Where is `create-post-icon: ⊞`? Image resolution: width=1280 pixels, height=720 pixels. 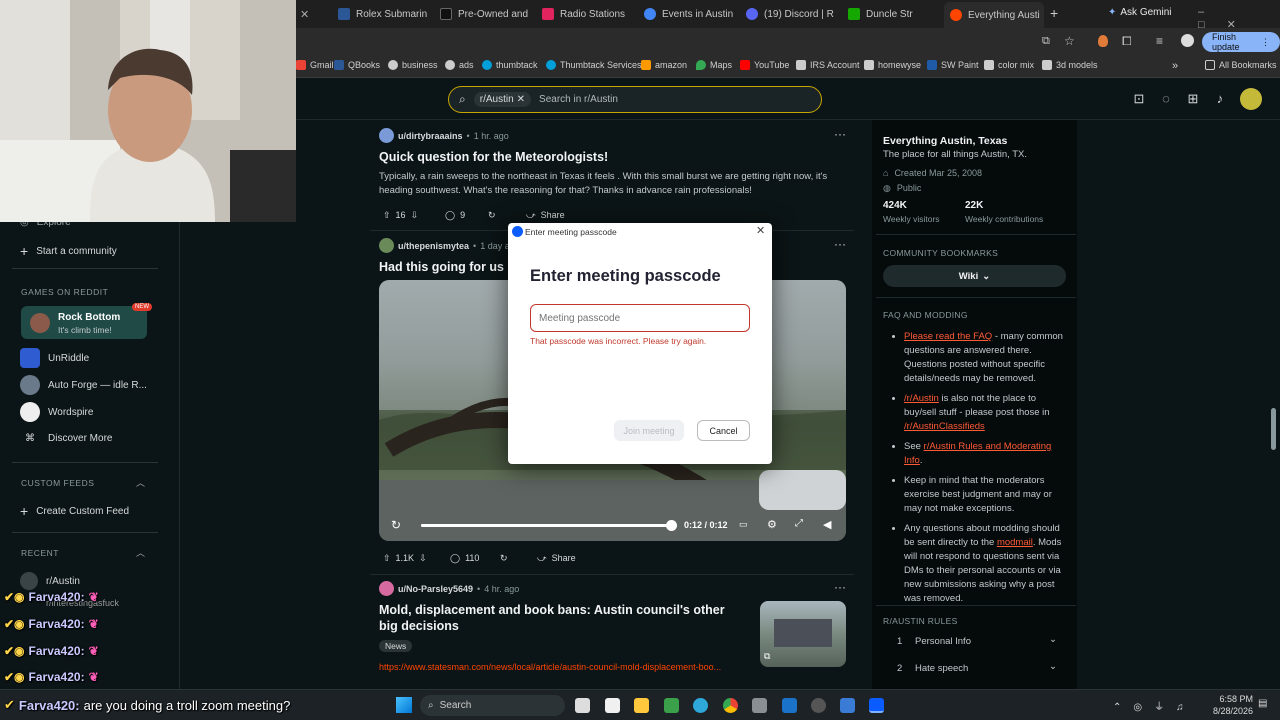
create-post-icon: ⊞ is located at coordinates (1193, 99).